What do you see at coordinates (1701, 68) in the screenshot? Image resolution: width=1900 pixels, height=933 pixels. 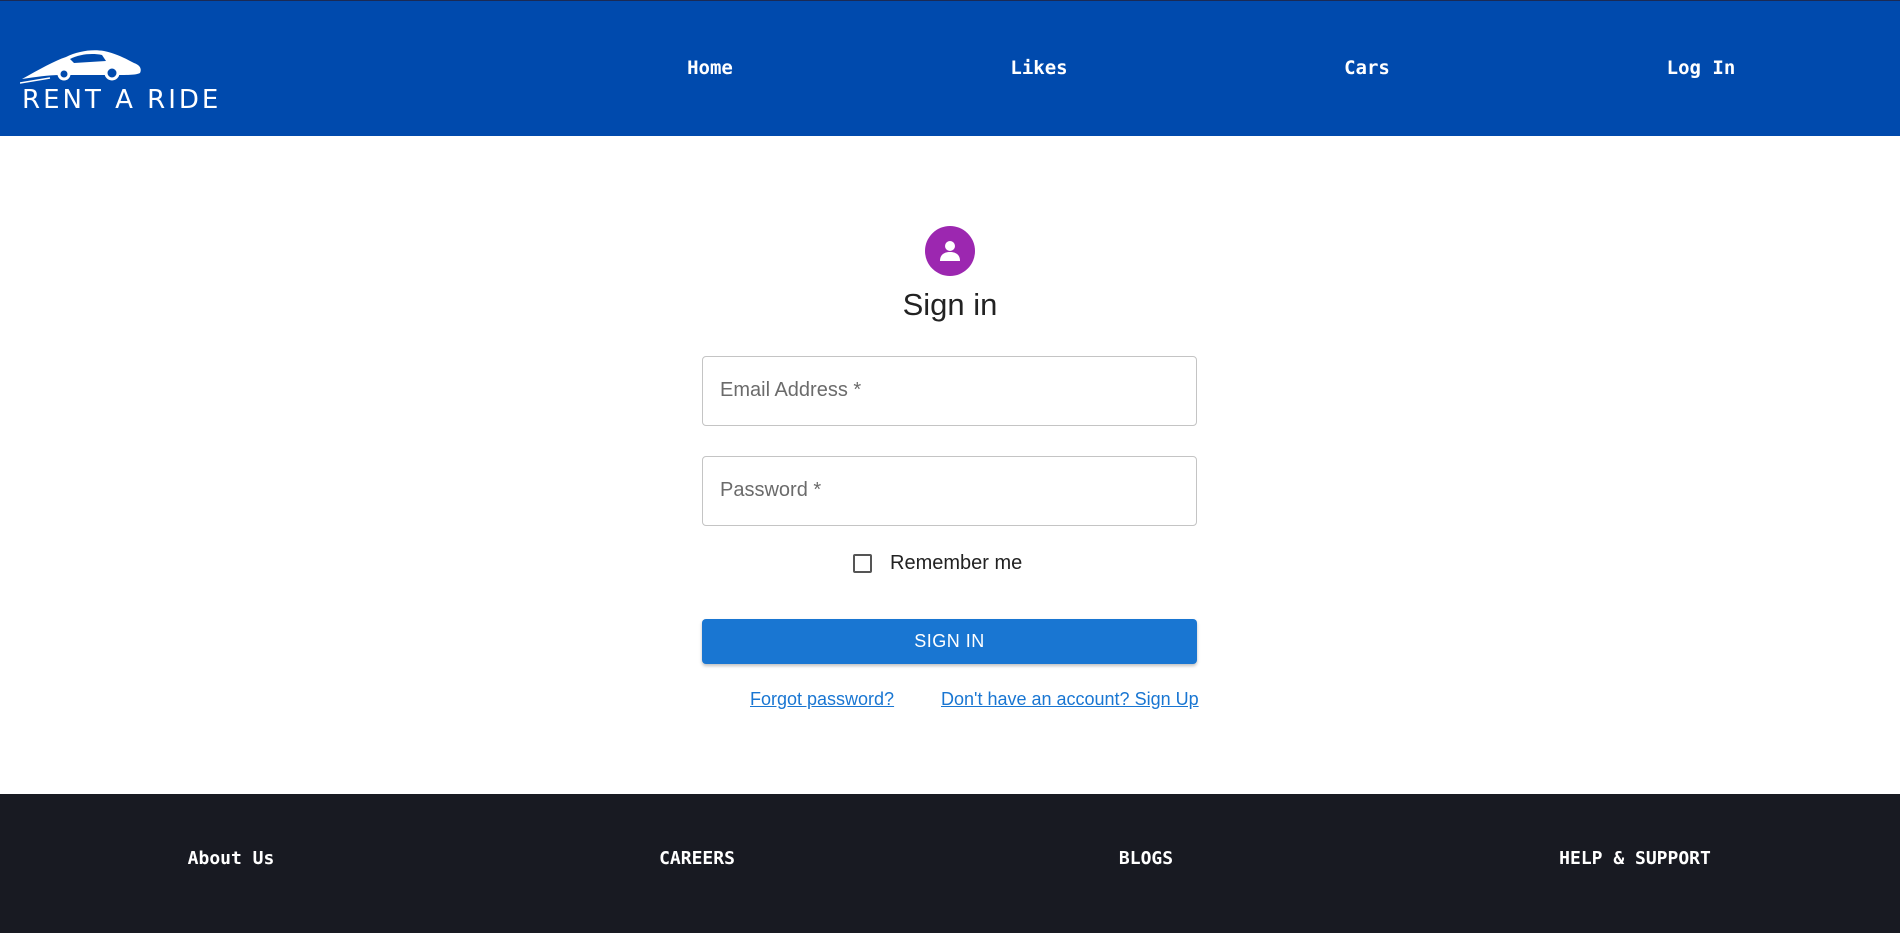 I see `nav-login-link: Log In` at bounding box center [1701, 68].